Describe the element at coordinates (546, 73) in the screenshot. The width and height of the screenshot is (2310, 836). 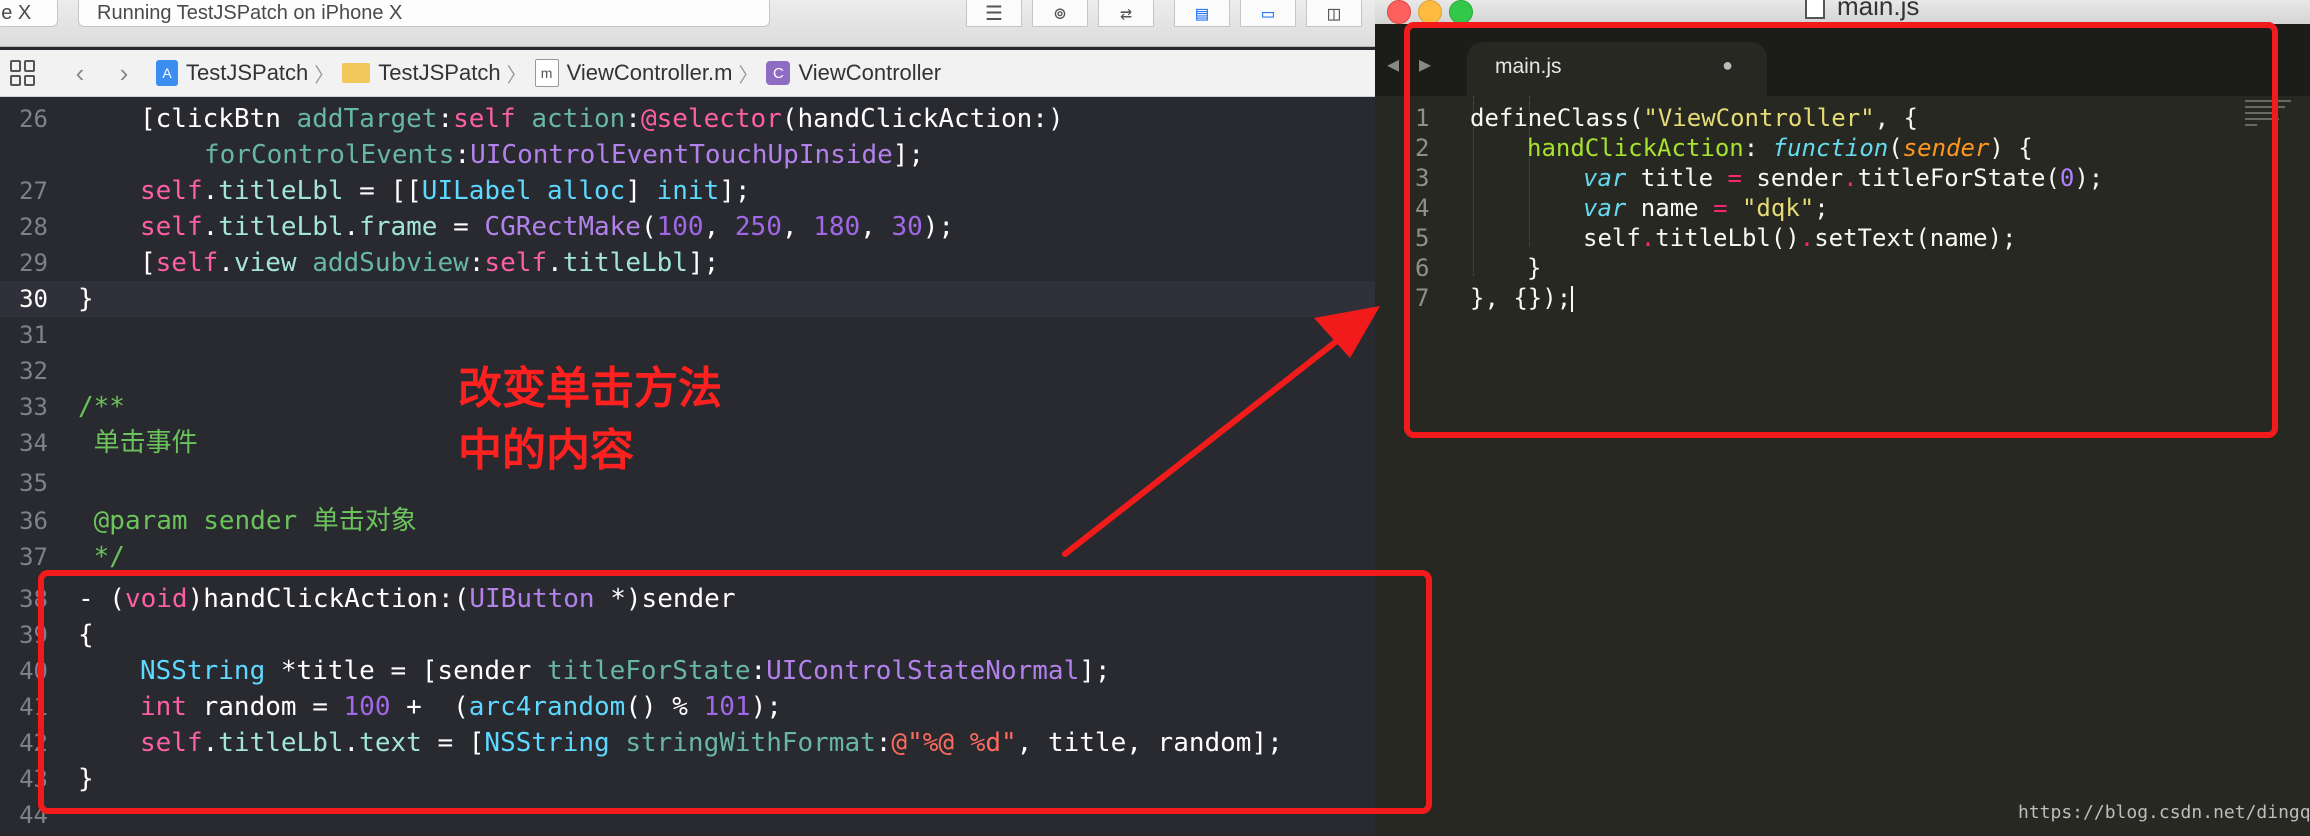
I see `objc-file-icon: m` at that location.